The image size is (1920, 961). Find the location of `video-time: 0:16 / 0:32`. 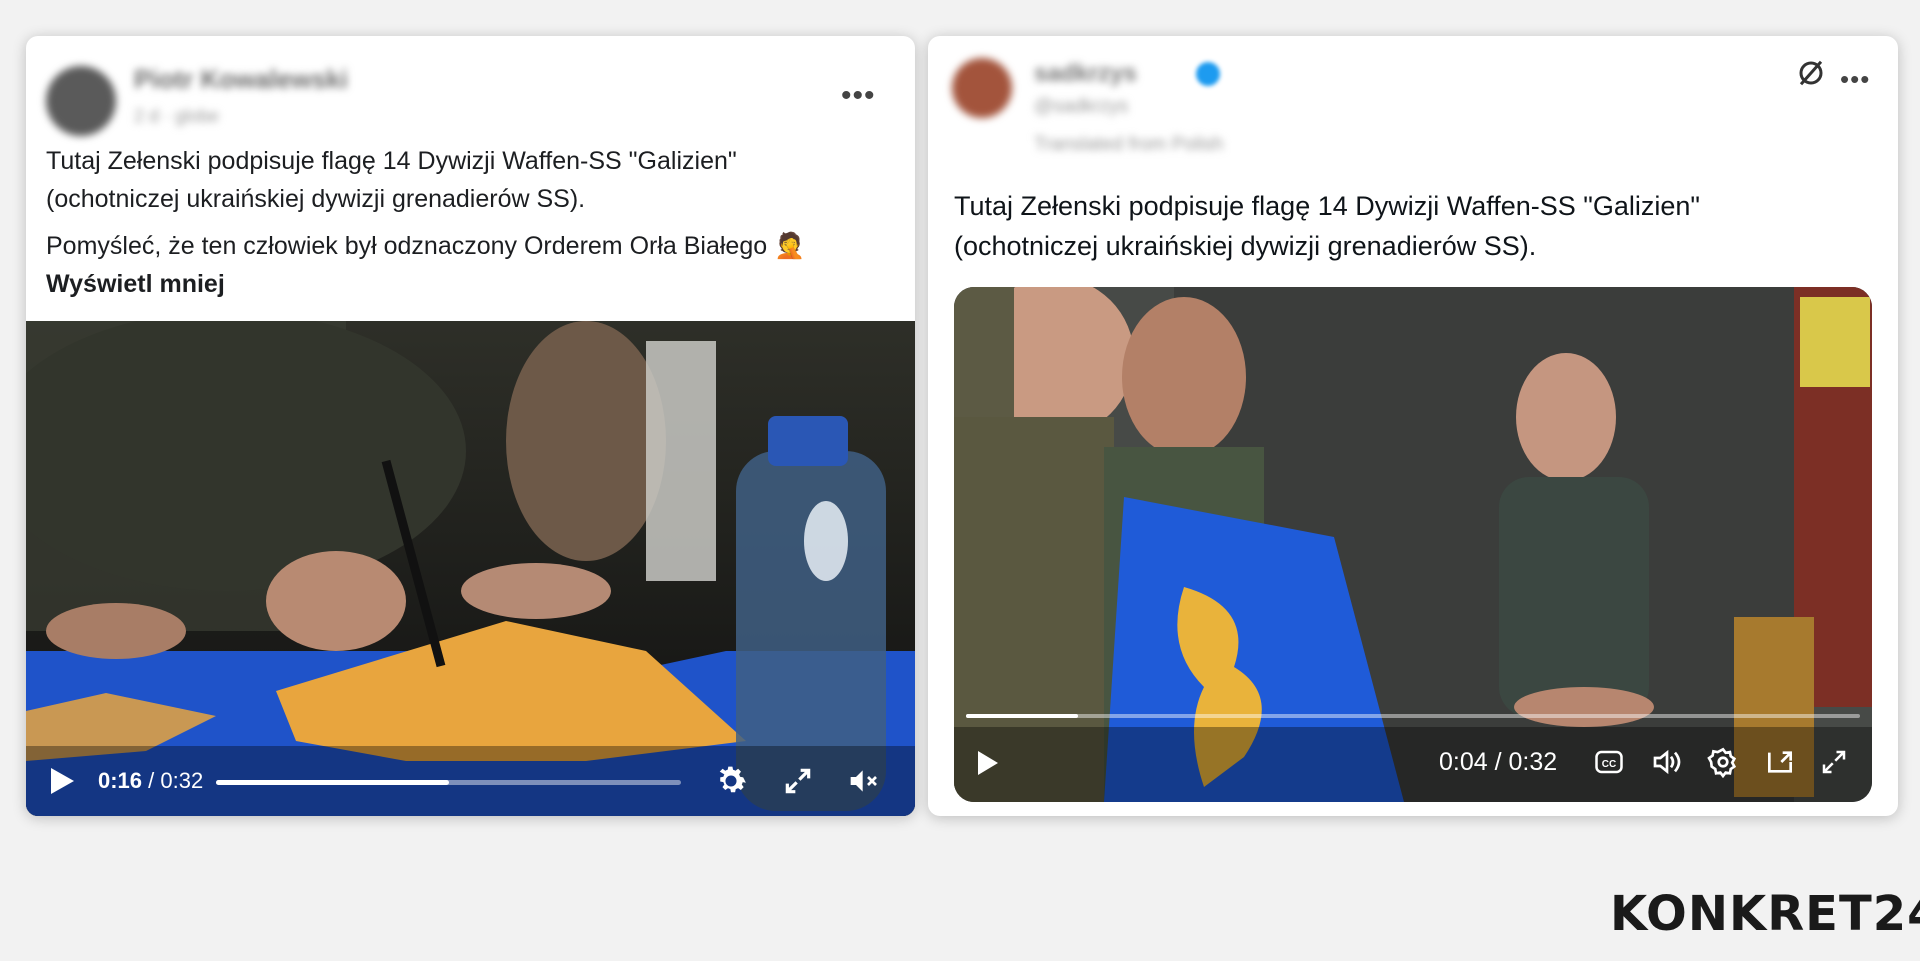

video-time: 0:16 / 0:32 is located at coordinates (150, 781).